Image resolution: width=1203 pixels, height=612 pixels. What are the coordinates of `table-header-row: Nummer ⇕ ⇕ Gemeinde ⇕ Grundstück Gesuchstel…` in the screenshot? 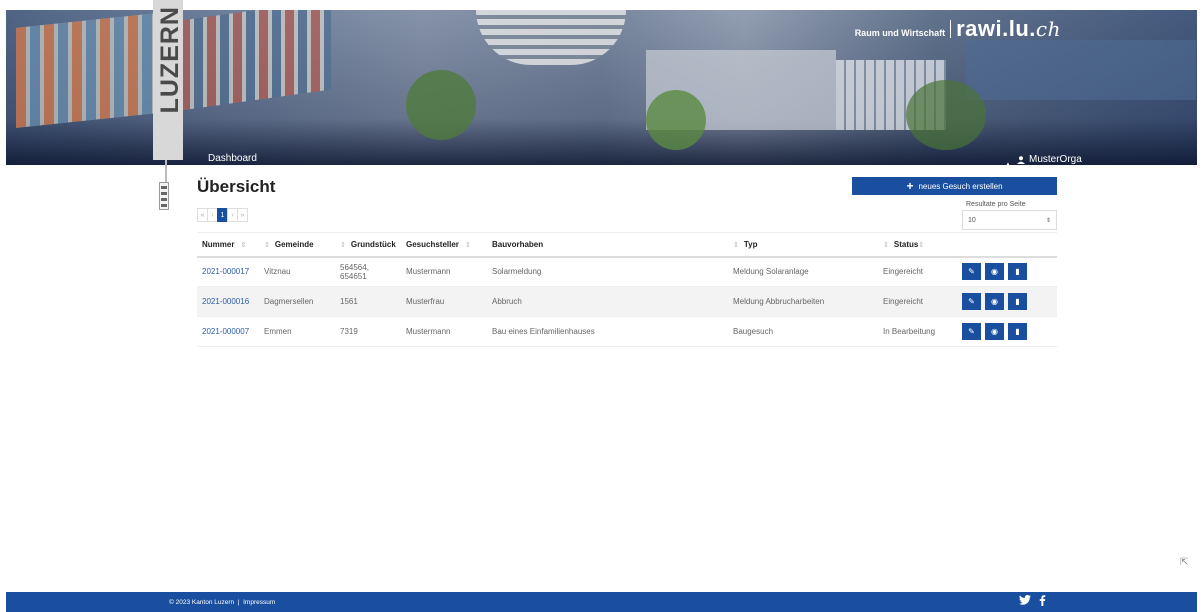 It's located at (627, 245).